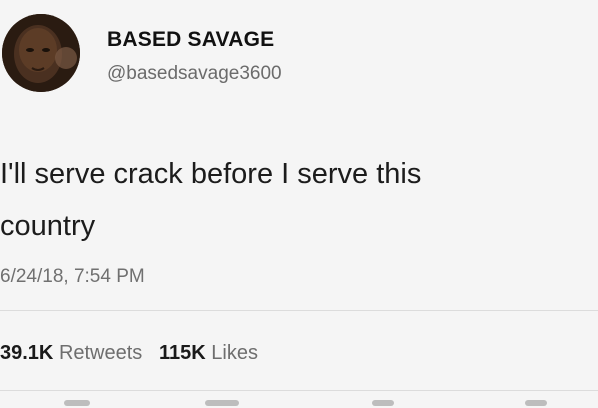 This screenshot has height=408, width=598. Describe the element at coordinates (72, 277) in the screenshot. I see `tweet-timestamp: 6/24/18, 7:54 PM` at that location.